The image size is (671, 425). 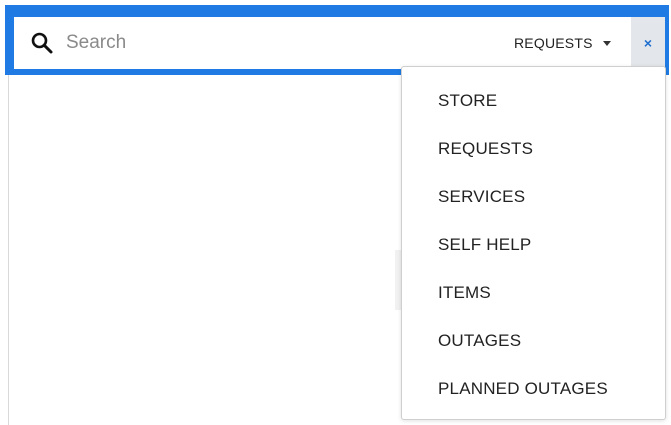 What do you see at coordinates (216, 43) in the screenshot?
I see `search-input` at bounding box center [216, 43].